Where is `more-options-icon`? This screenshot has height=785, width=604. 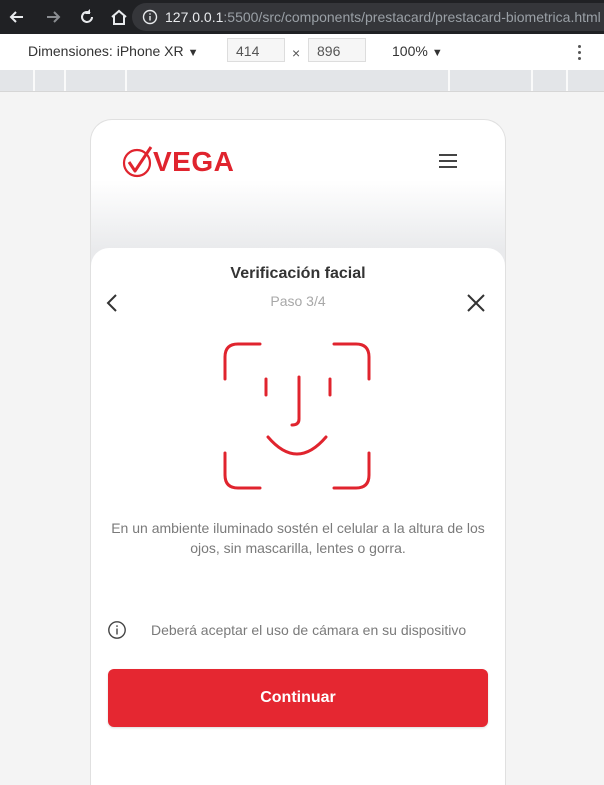
more-options-icon is located at coordinates (579, 52).